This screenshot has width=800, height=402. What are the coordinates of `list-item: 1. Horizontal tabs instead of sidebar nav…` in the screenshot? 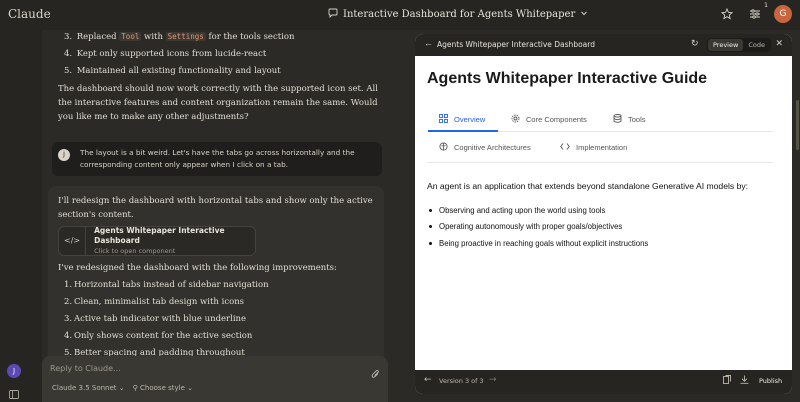 It's located at (166, 286).